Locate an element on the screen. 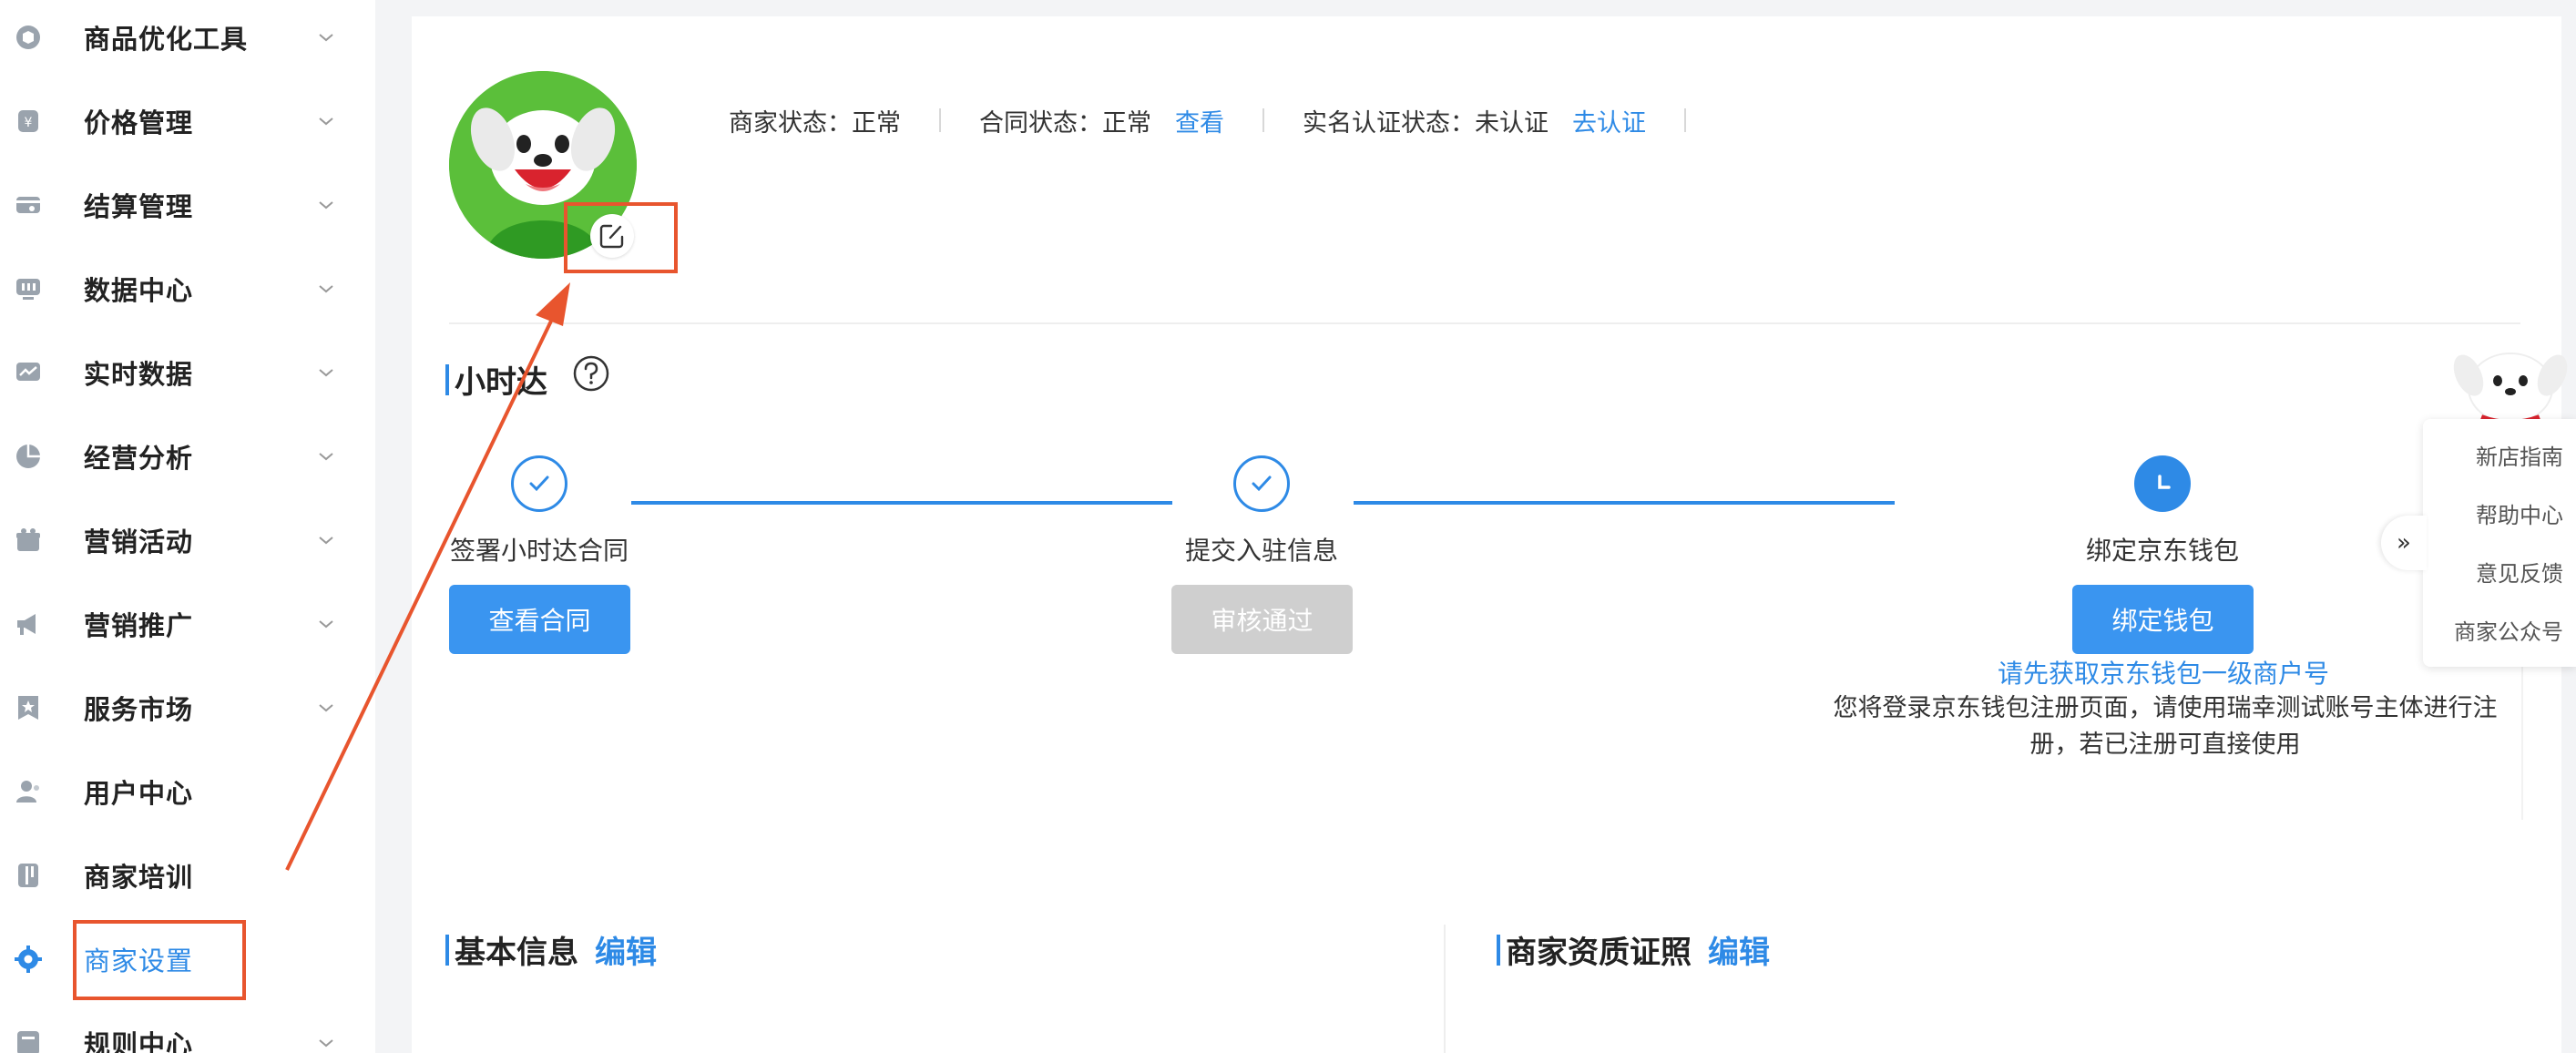 The width and height of the screenshot is (2576, 1053). section-title-text: 小时达 is located at coordinates (501, 382).